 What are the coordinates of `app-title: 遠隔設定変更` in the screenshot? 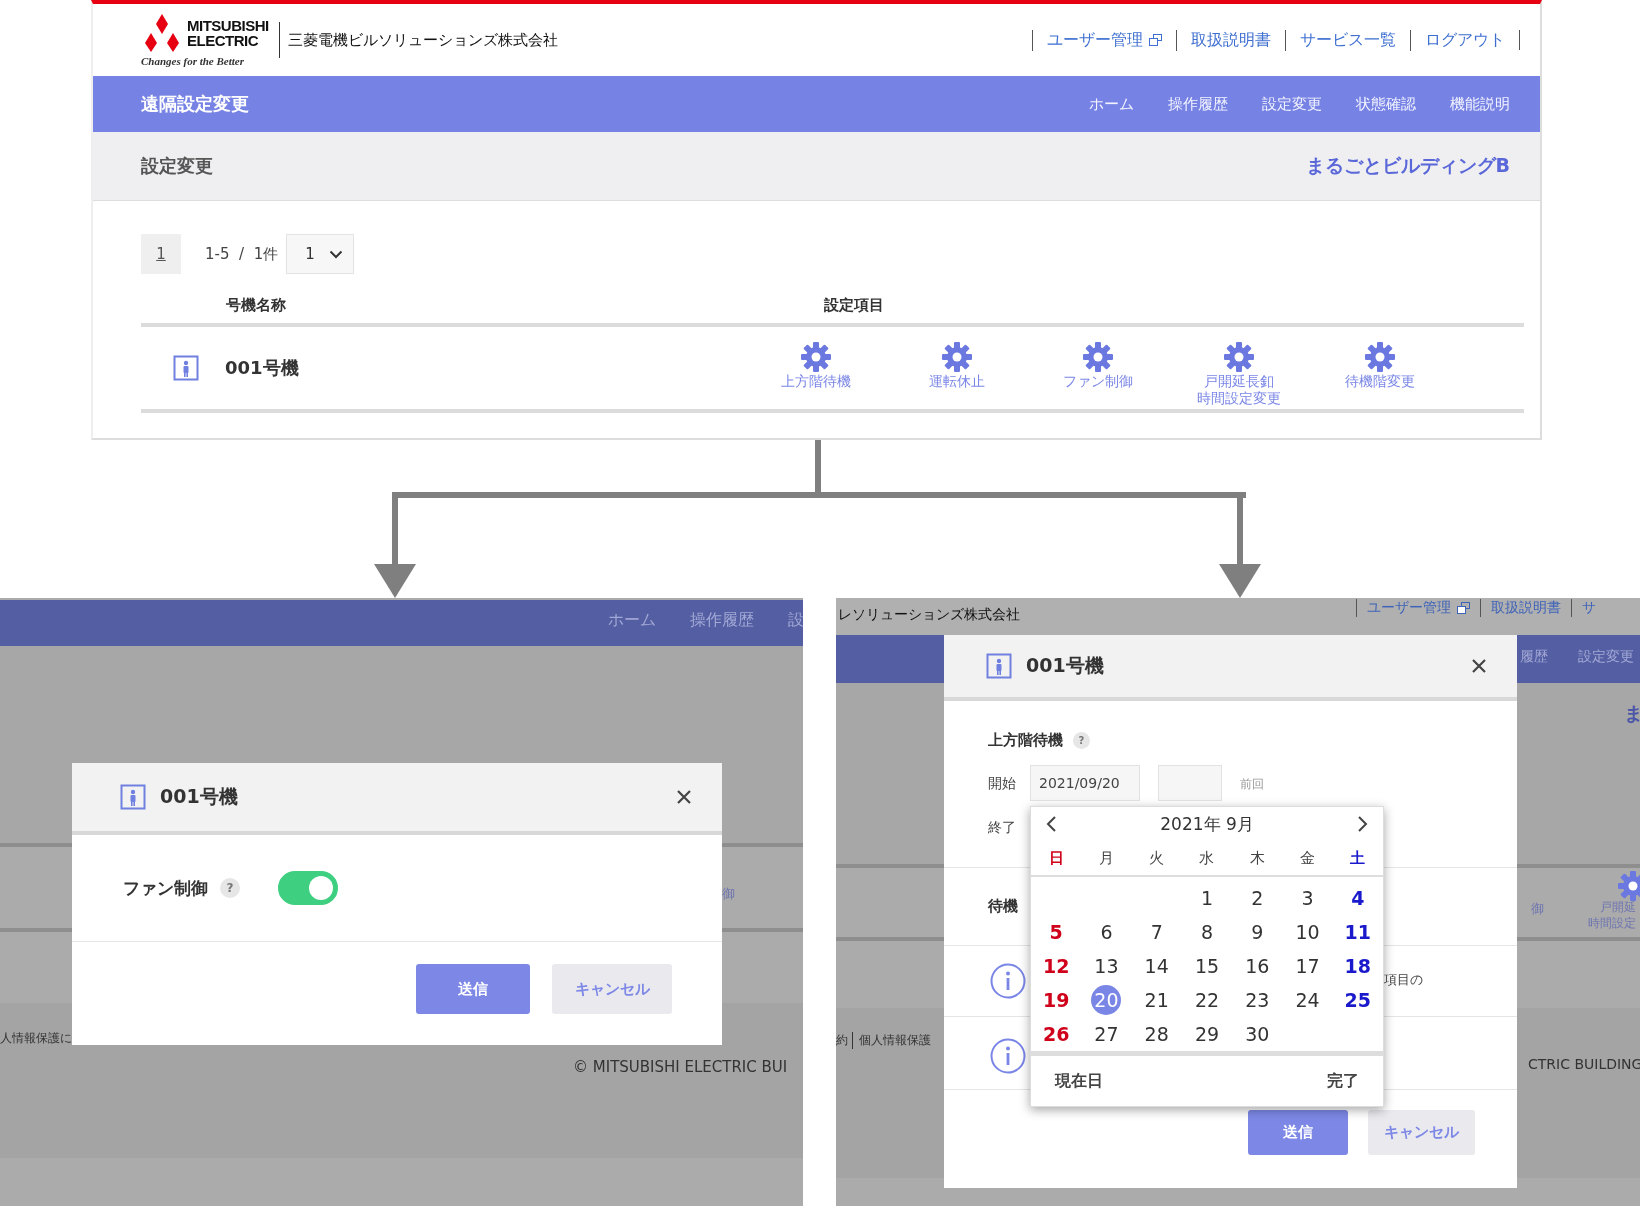 It's located at (195, 104).